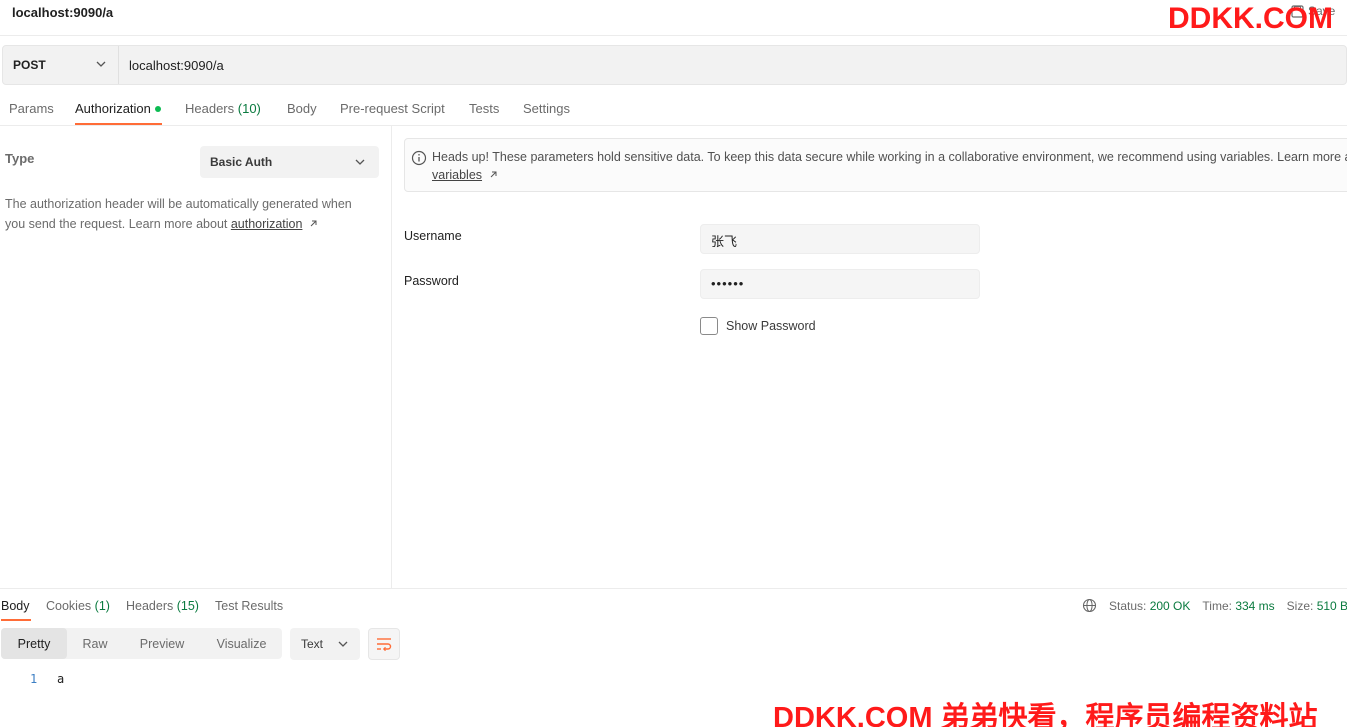  I want to click on show-password-toggle: Show Password, so click(758, 326).